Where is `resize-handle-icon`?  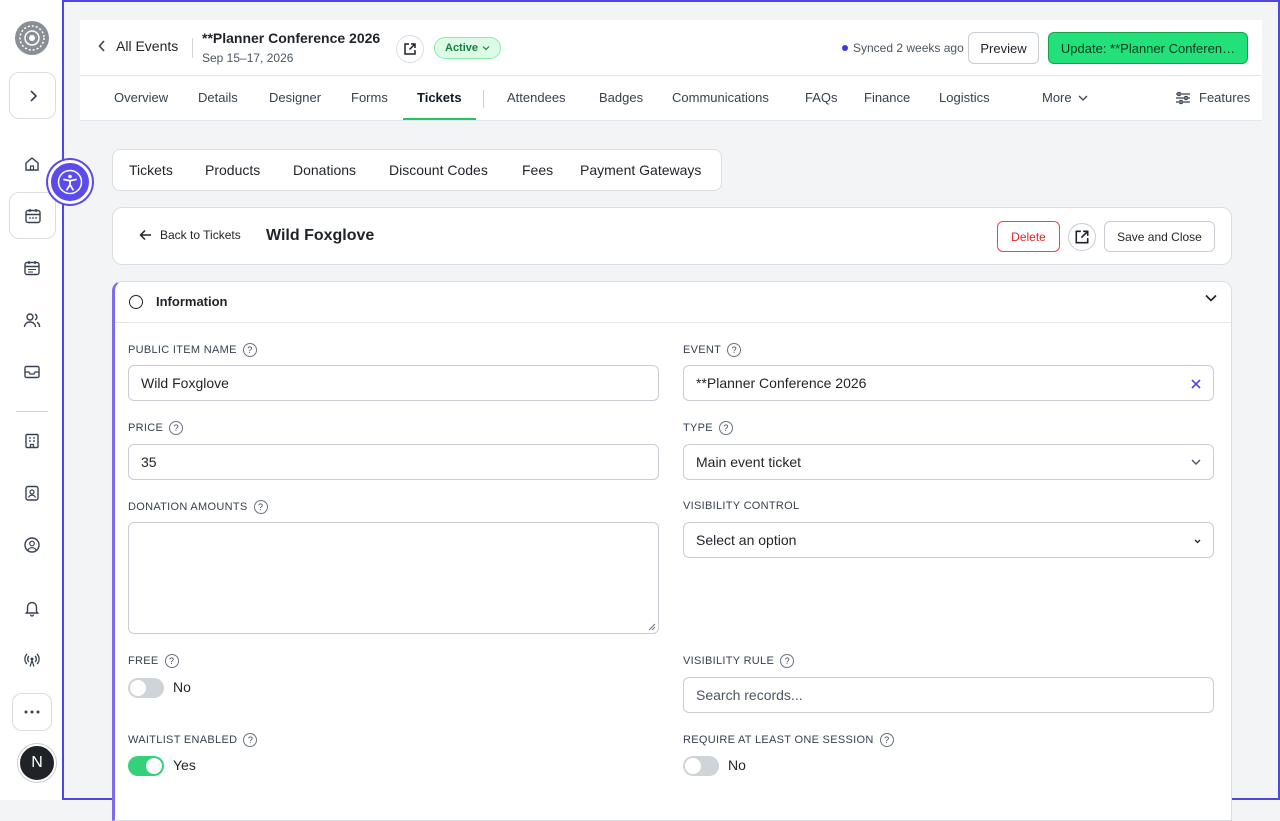 resize-handle-icon is located at coordinates (652, 627).